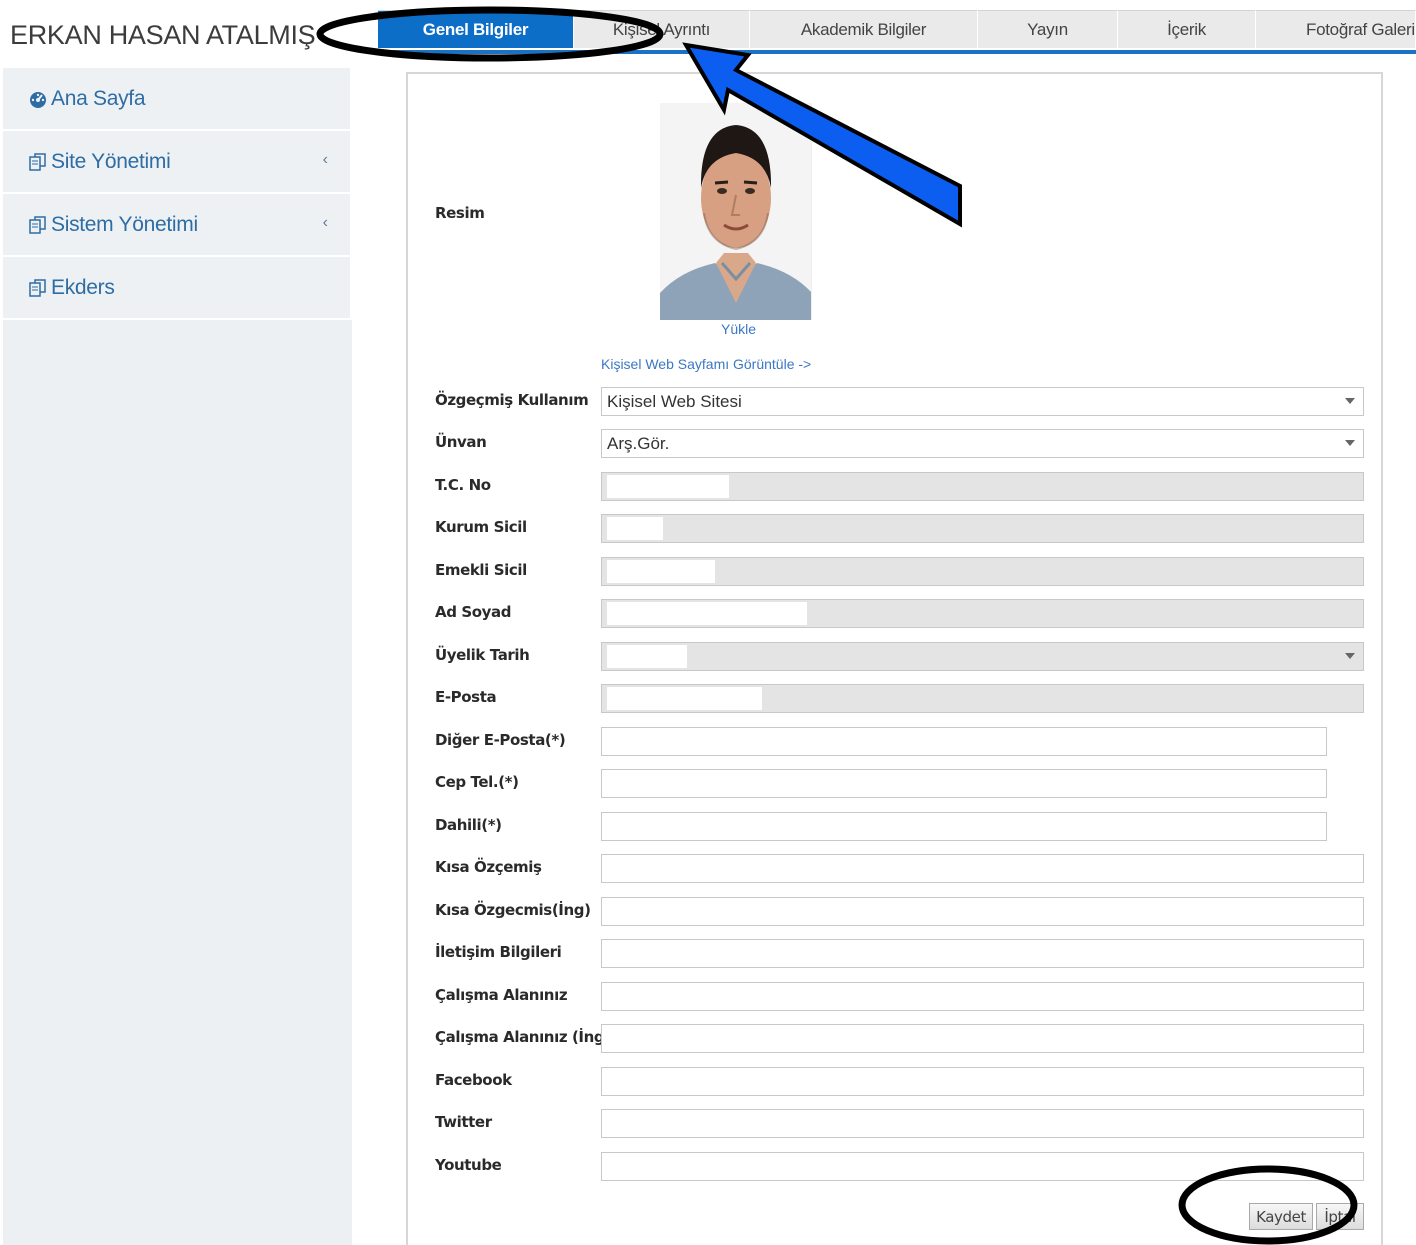  What do you see at coordinates (738, 329) in the screenshot?
I see `upload-photo-link: Yükle` at bounding box center [738, 329].